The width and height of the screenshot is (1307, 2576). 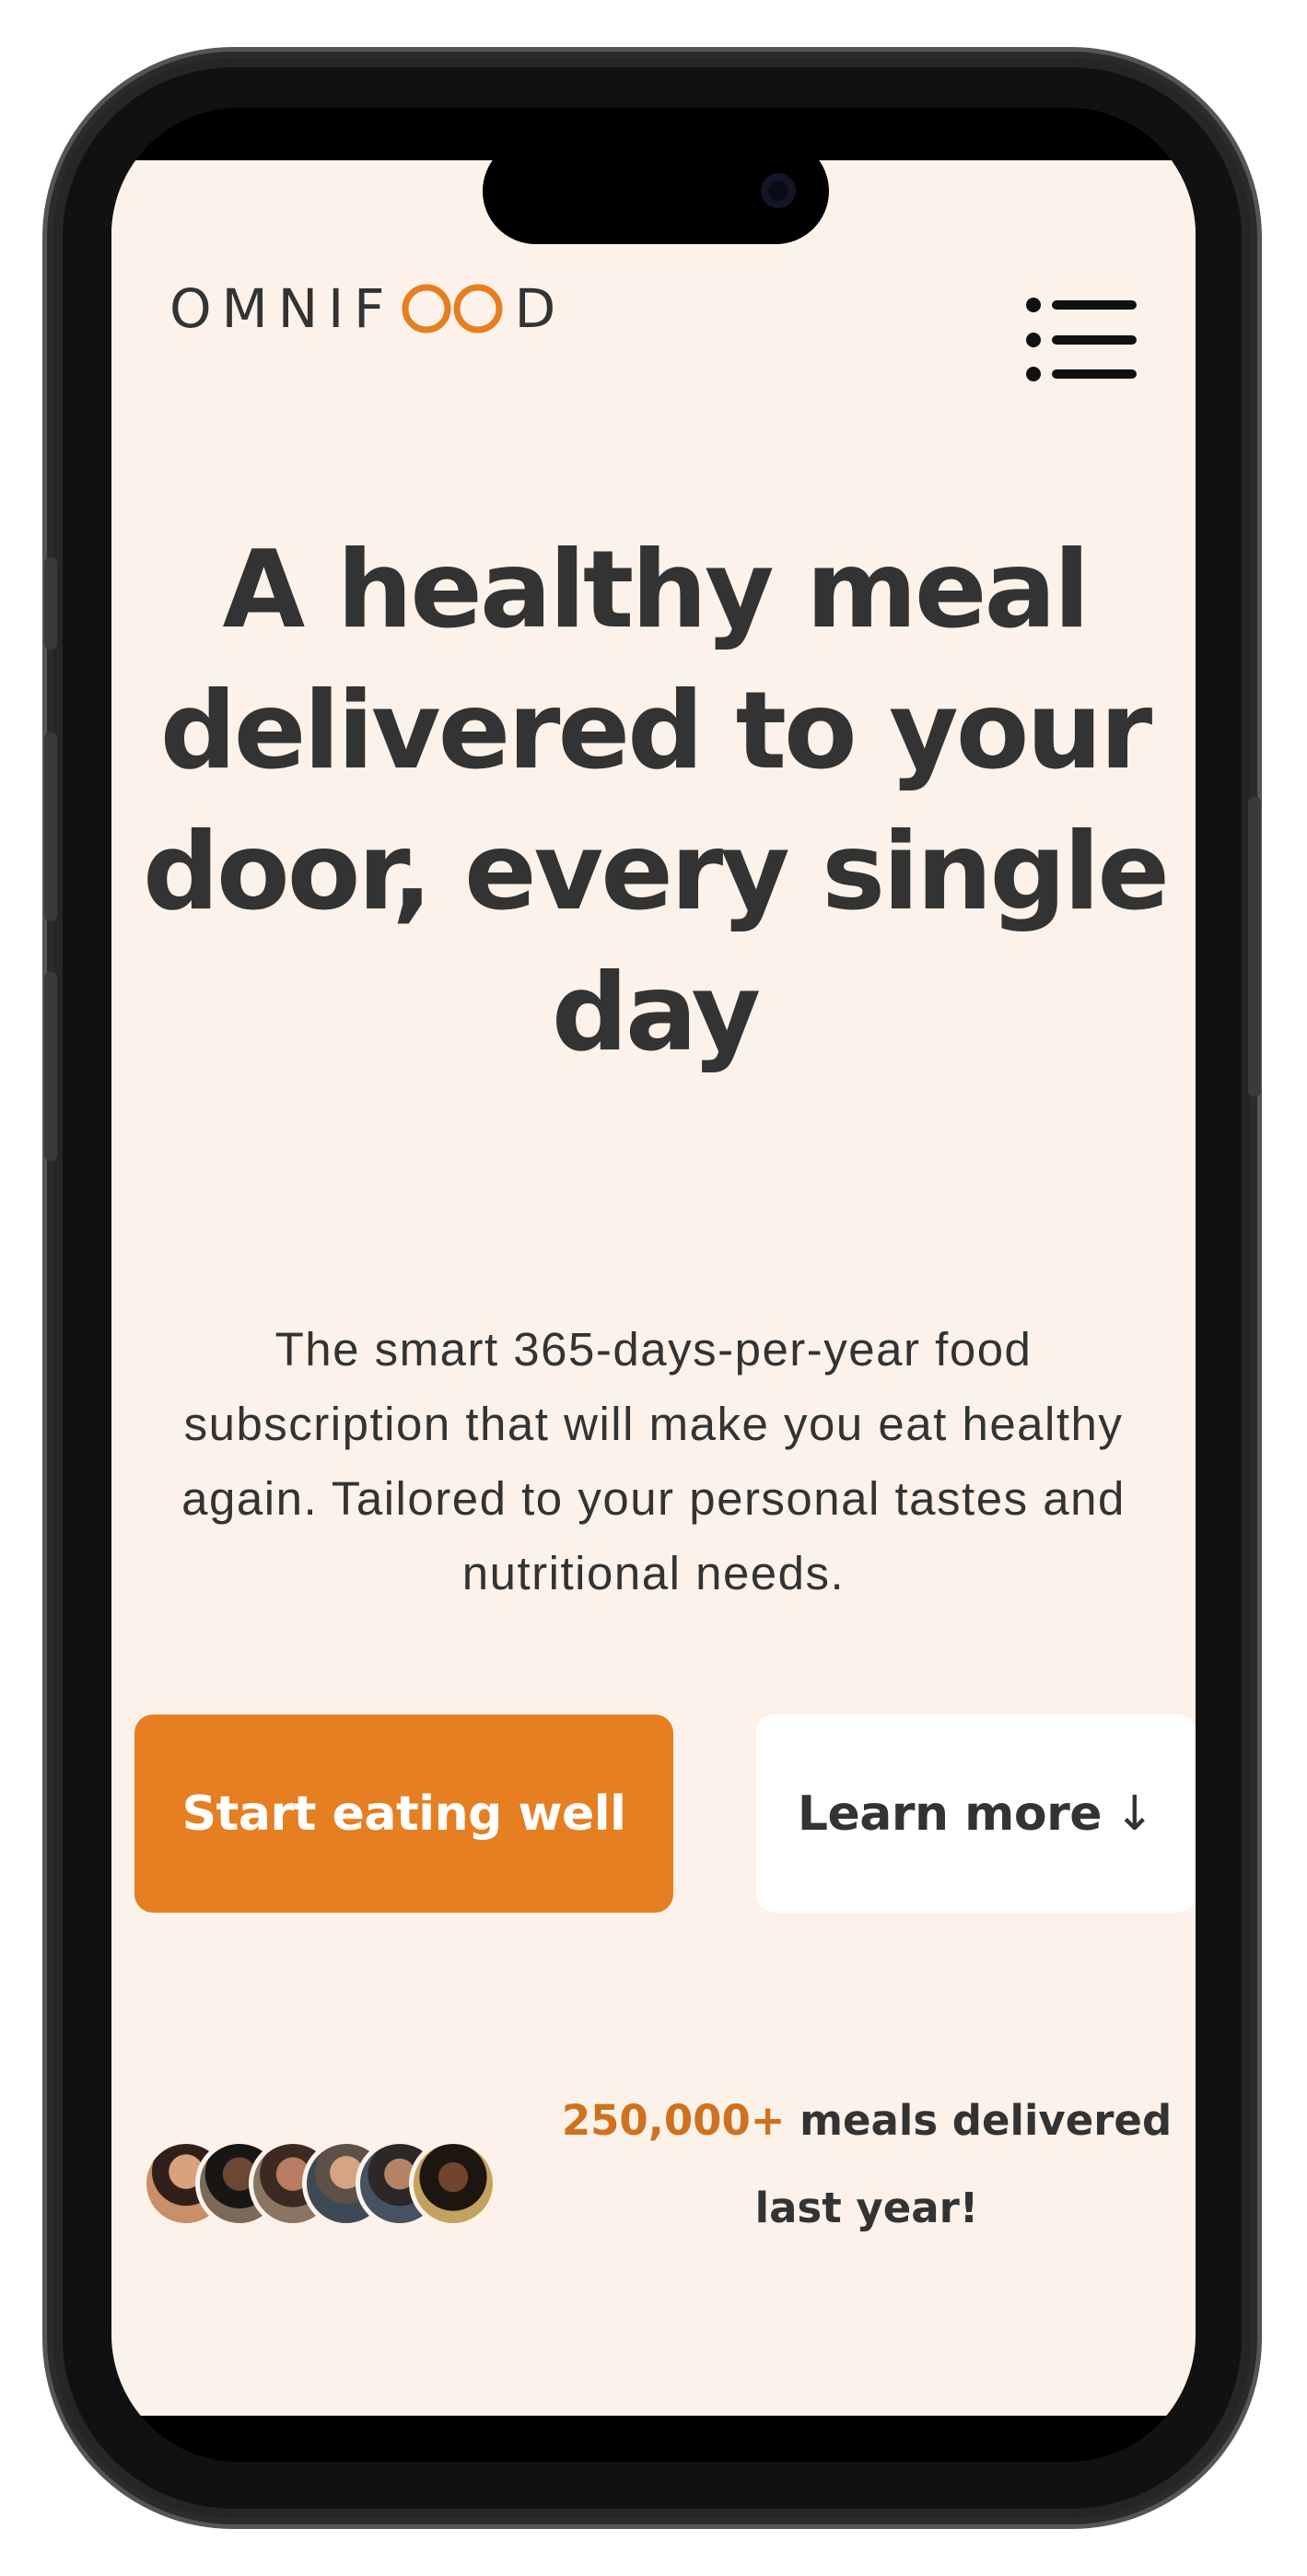 I want to click on start-eating-well-button: Start eating well, so click(x=404, y=1814).